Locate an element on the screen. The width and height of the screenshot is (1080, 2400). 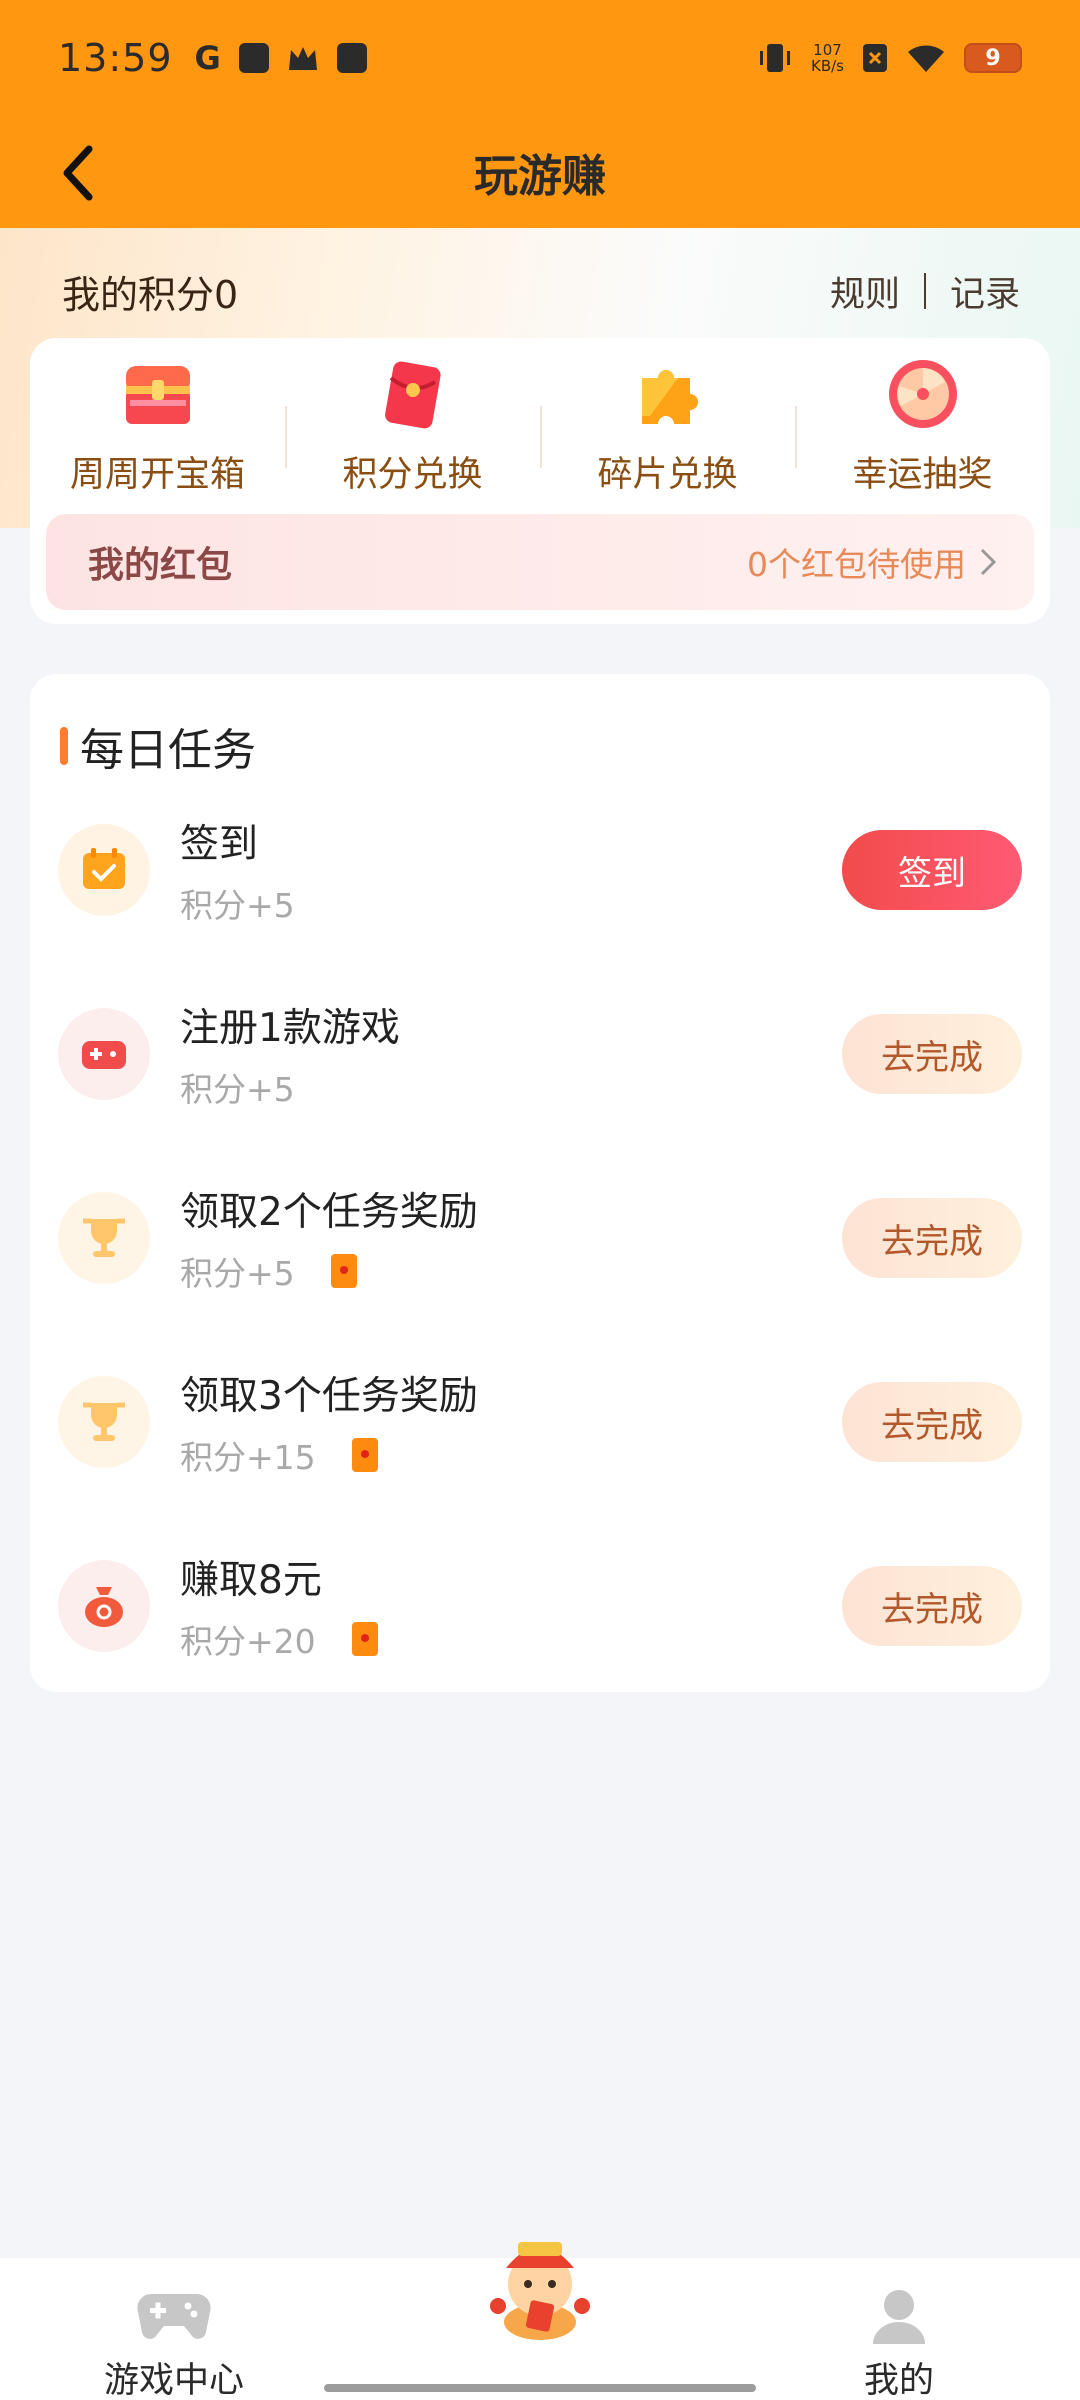
puzzle-piece-icon is located at coordinates (669, 397).